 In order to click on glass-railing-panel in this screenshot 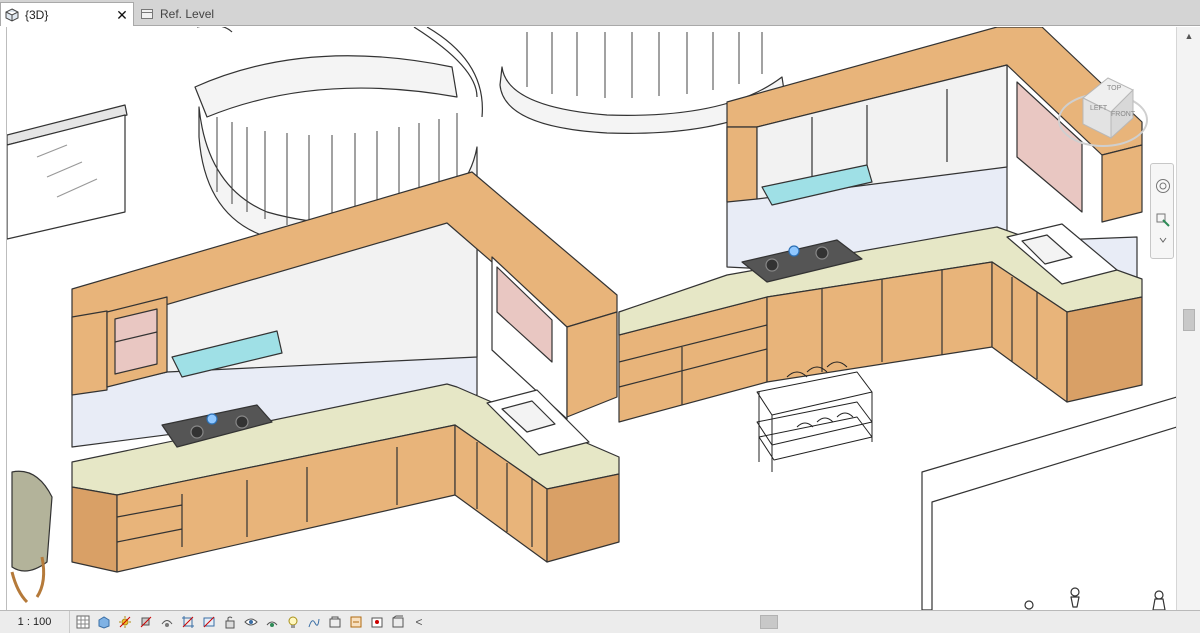, I will do `click(67, 172)`.